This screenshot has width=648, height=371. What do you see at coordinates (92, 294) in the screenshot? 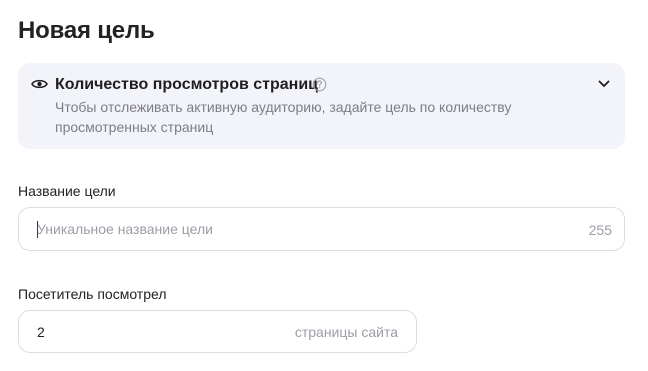
I see `visitor-viewed-label: Посетитель посмотрел` at bounding box center [92, 294].